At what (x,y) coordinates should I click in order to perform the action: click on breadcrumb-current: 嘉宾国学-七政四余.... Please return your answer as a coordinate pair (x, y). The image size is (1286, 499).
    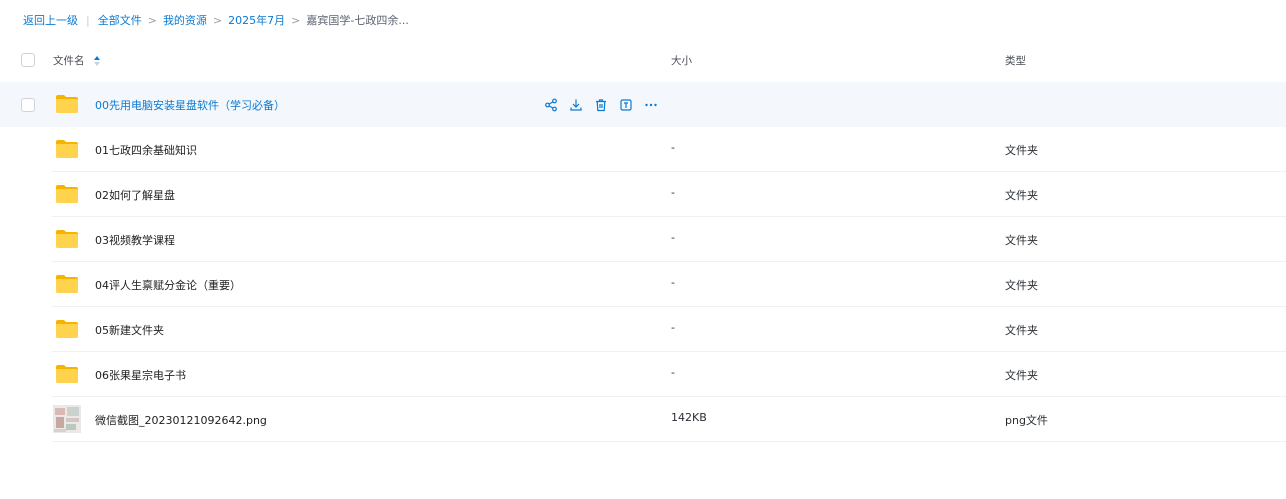
    Looking at the image, I should click on (357, 20).